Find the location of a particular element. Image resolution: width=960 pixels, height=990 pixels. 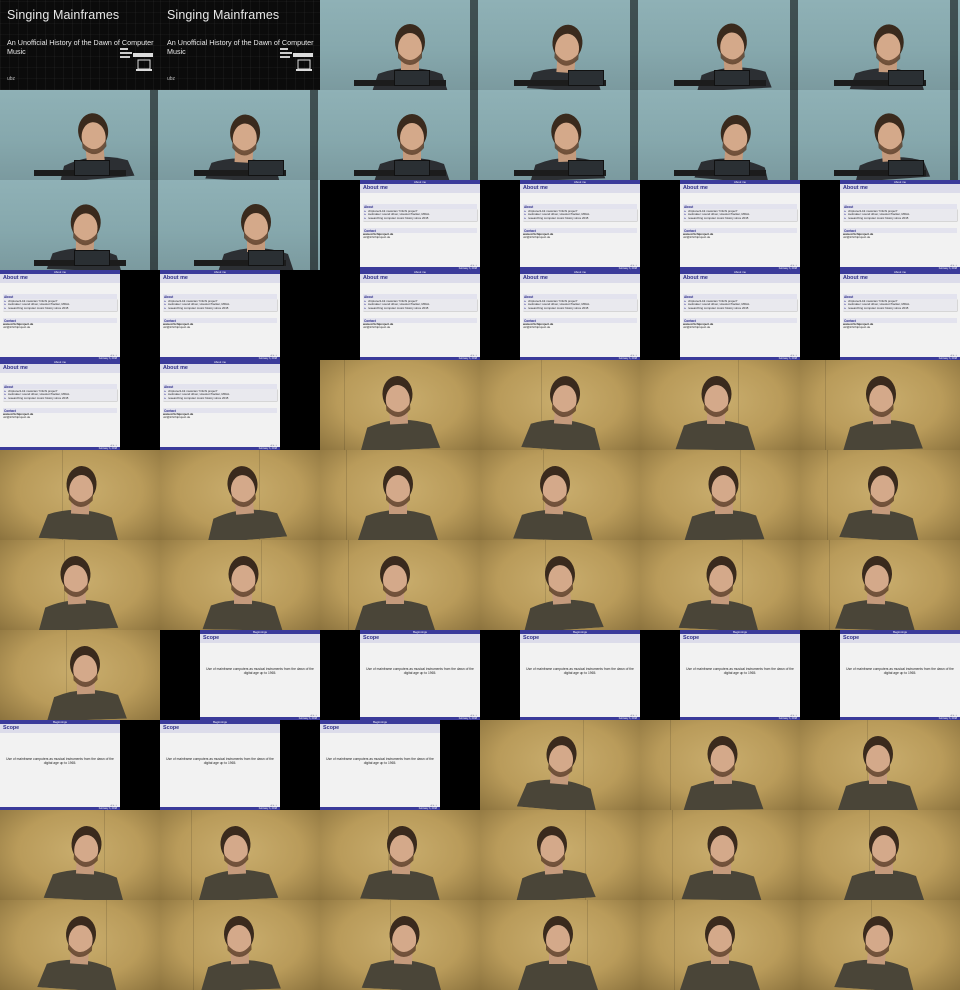

slide-author: ubz is located at coordinates (171, 79).